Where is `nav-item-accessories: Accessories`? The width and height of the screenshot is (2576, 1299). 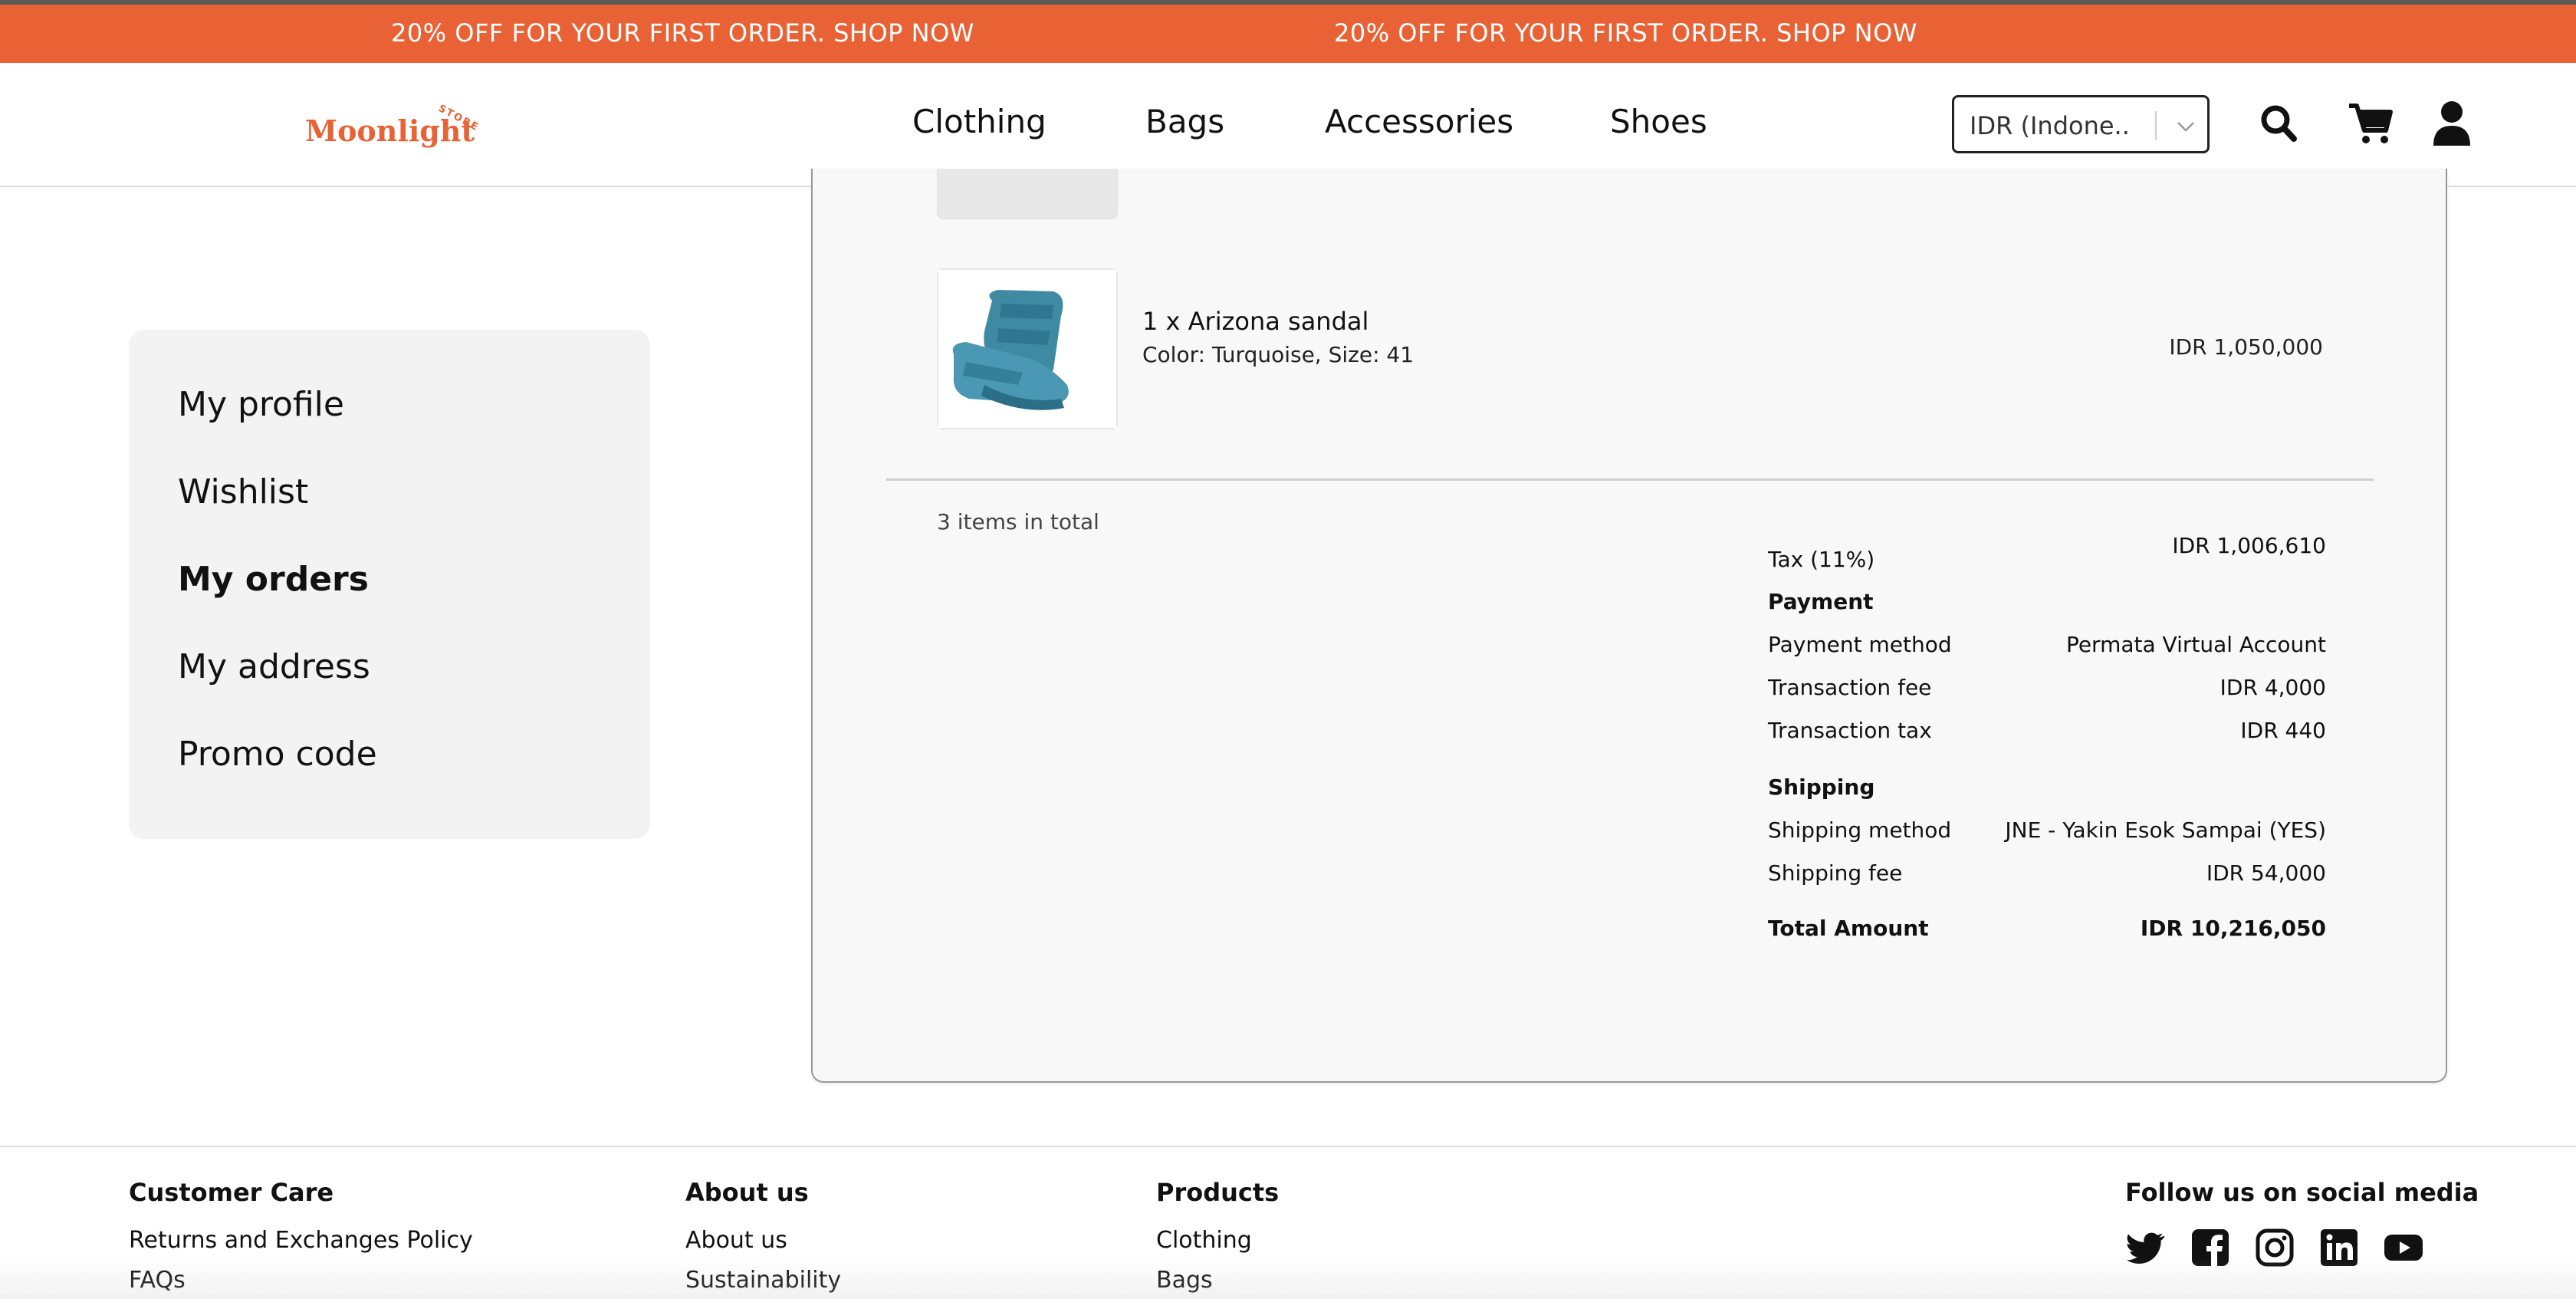
nav-item-accessories: Accessories is located at coordinates (1419, 121).